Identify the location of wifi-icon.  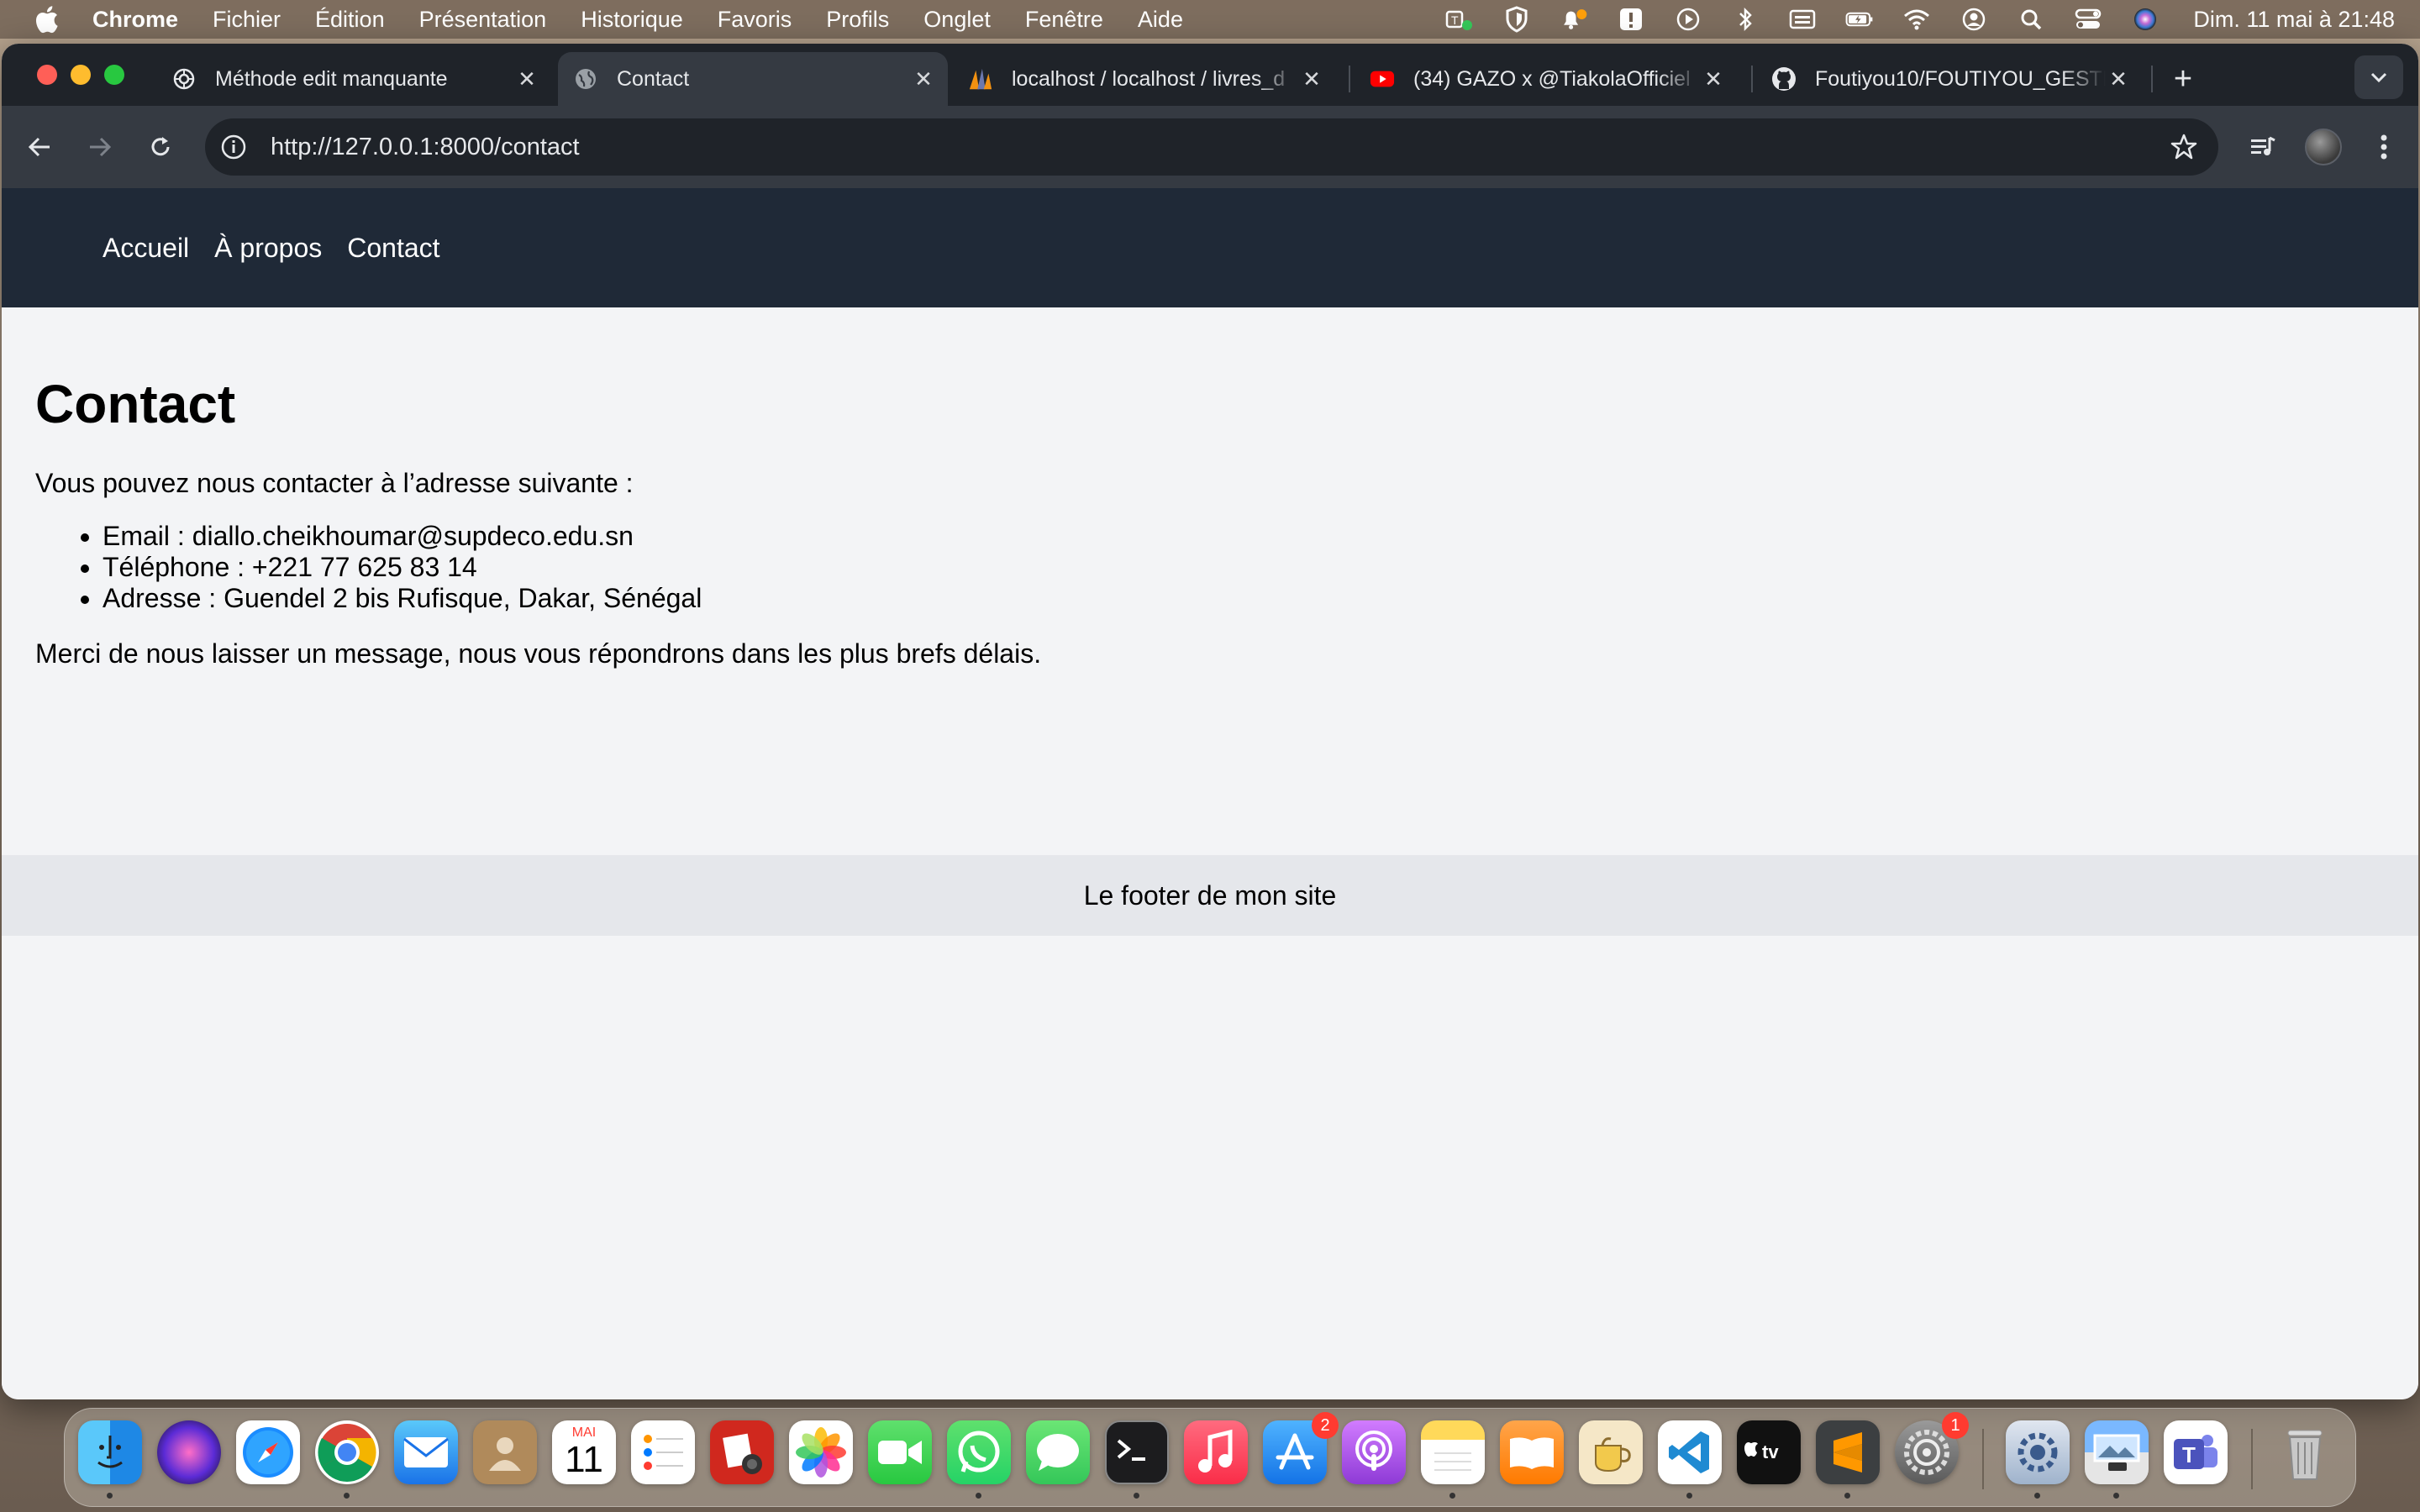
(1917, 19).